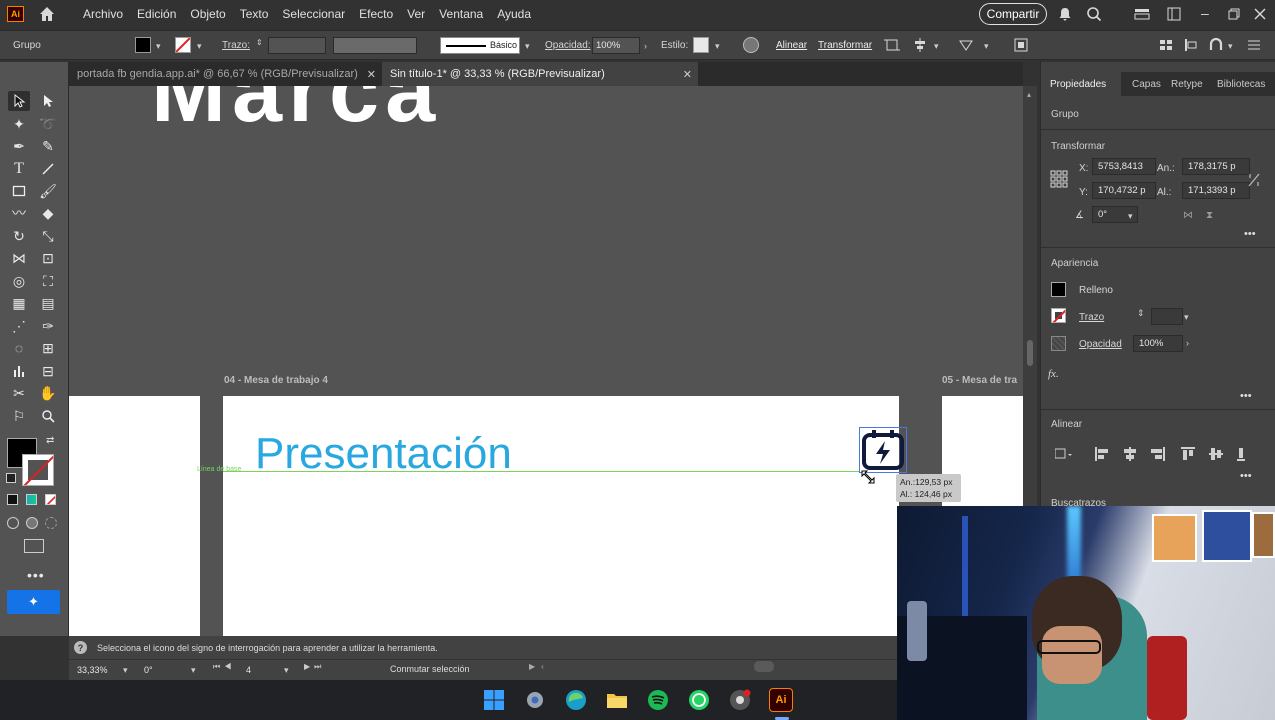 This screenshot has width=1275, height=720. Describe the element at coordinates (297, 45) in the screenshot. I see `stroke-weight-dropdown` at that location.